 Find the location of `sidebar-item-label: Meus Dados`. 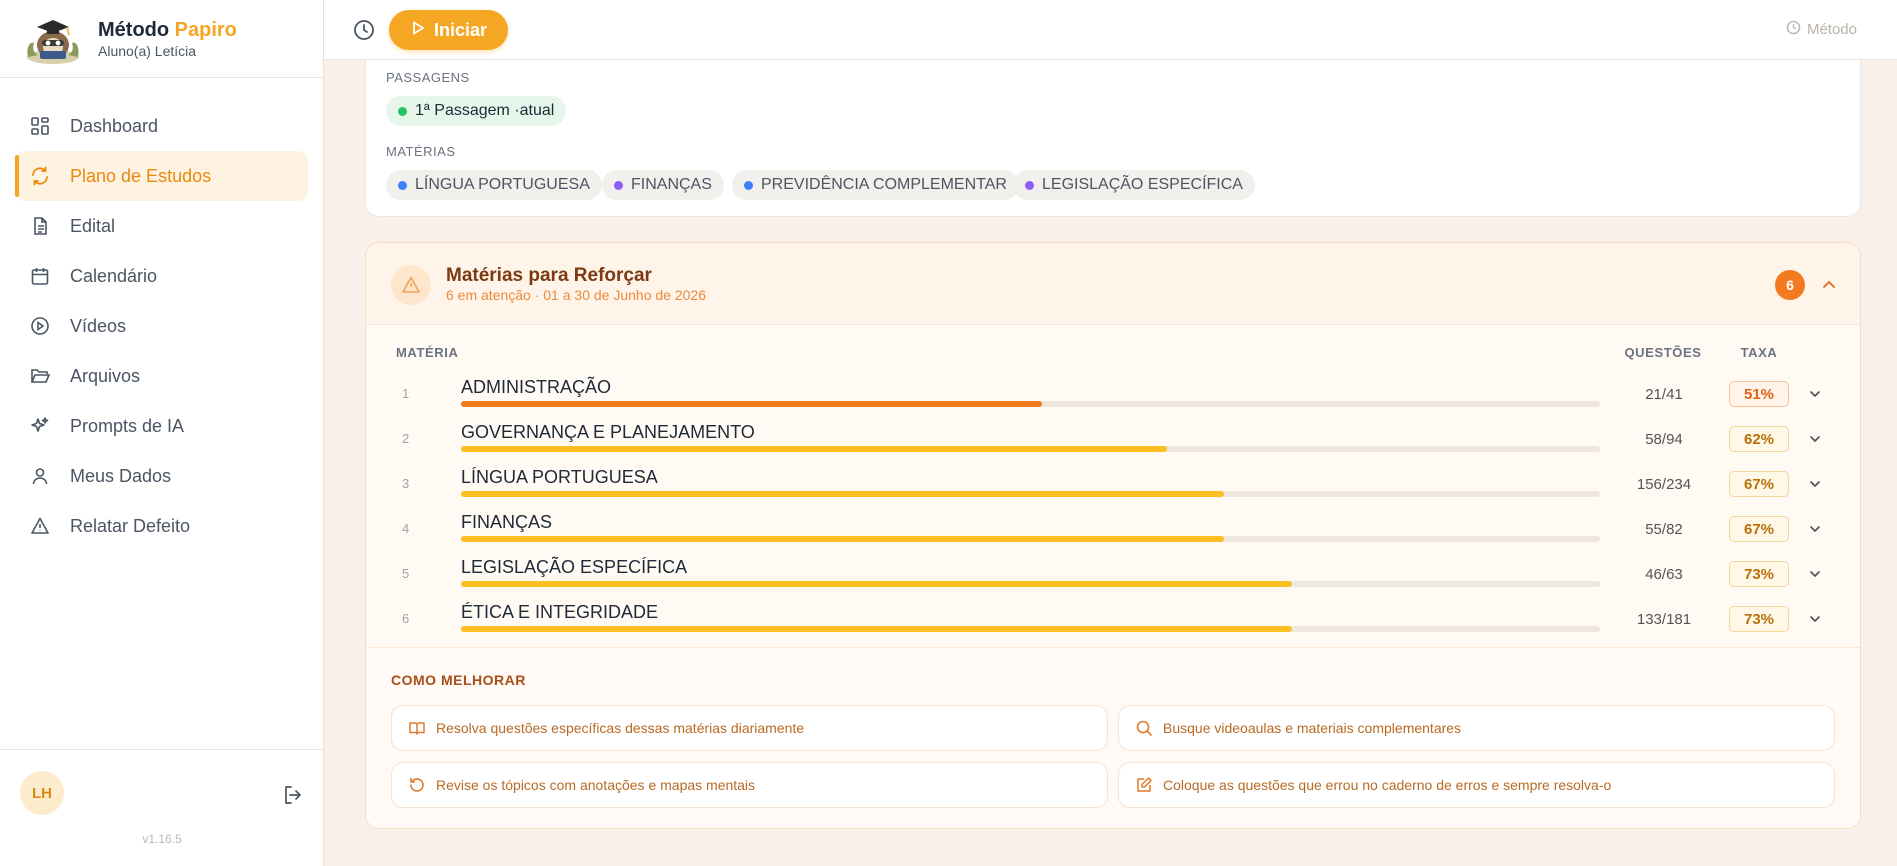

sidebar-item-label: Meus Dados is located at coordinates (121, 475).